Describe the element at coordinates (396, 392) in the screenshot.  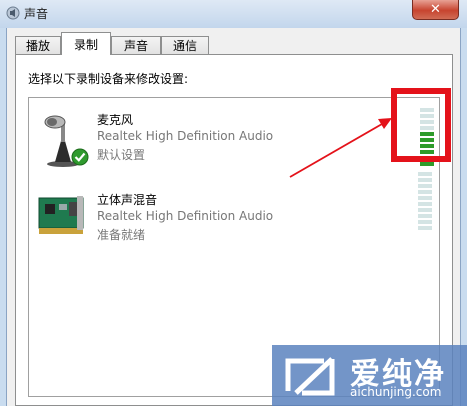
I see `watermark-url: aichunjing.com` at that location.